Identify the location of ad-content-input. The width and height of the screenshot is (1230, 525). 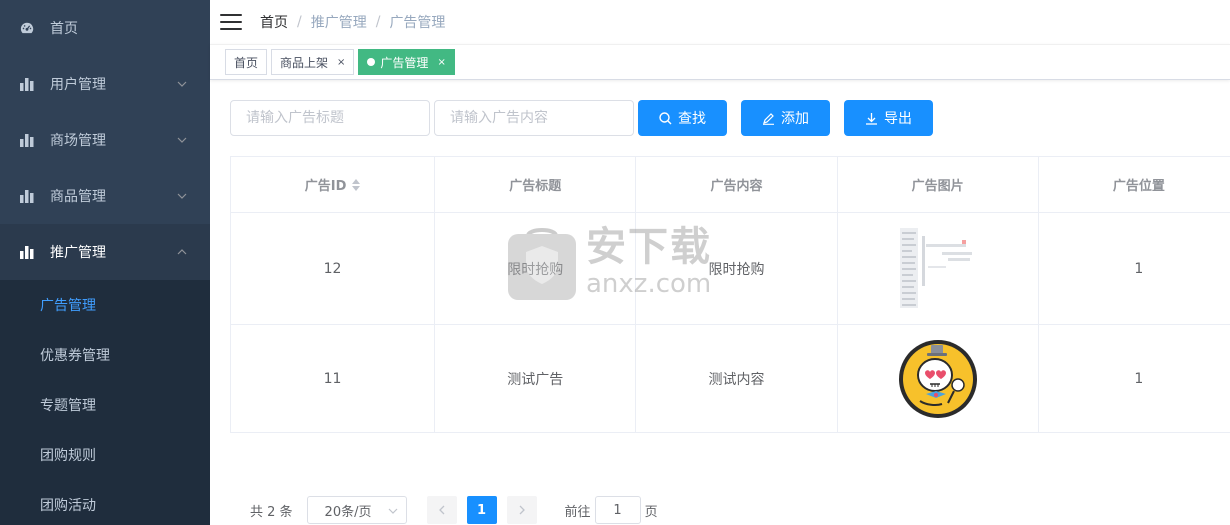
(534, 118).